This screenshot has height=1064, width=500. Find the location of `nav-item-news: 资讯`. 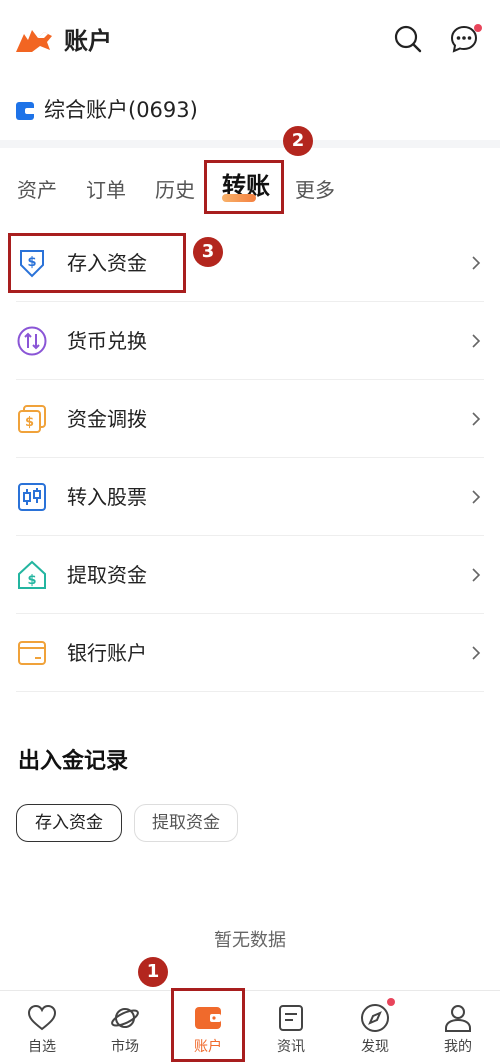

nav-item-news: 资讯 is located at coordinates (291, 1027).